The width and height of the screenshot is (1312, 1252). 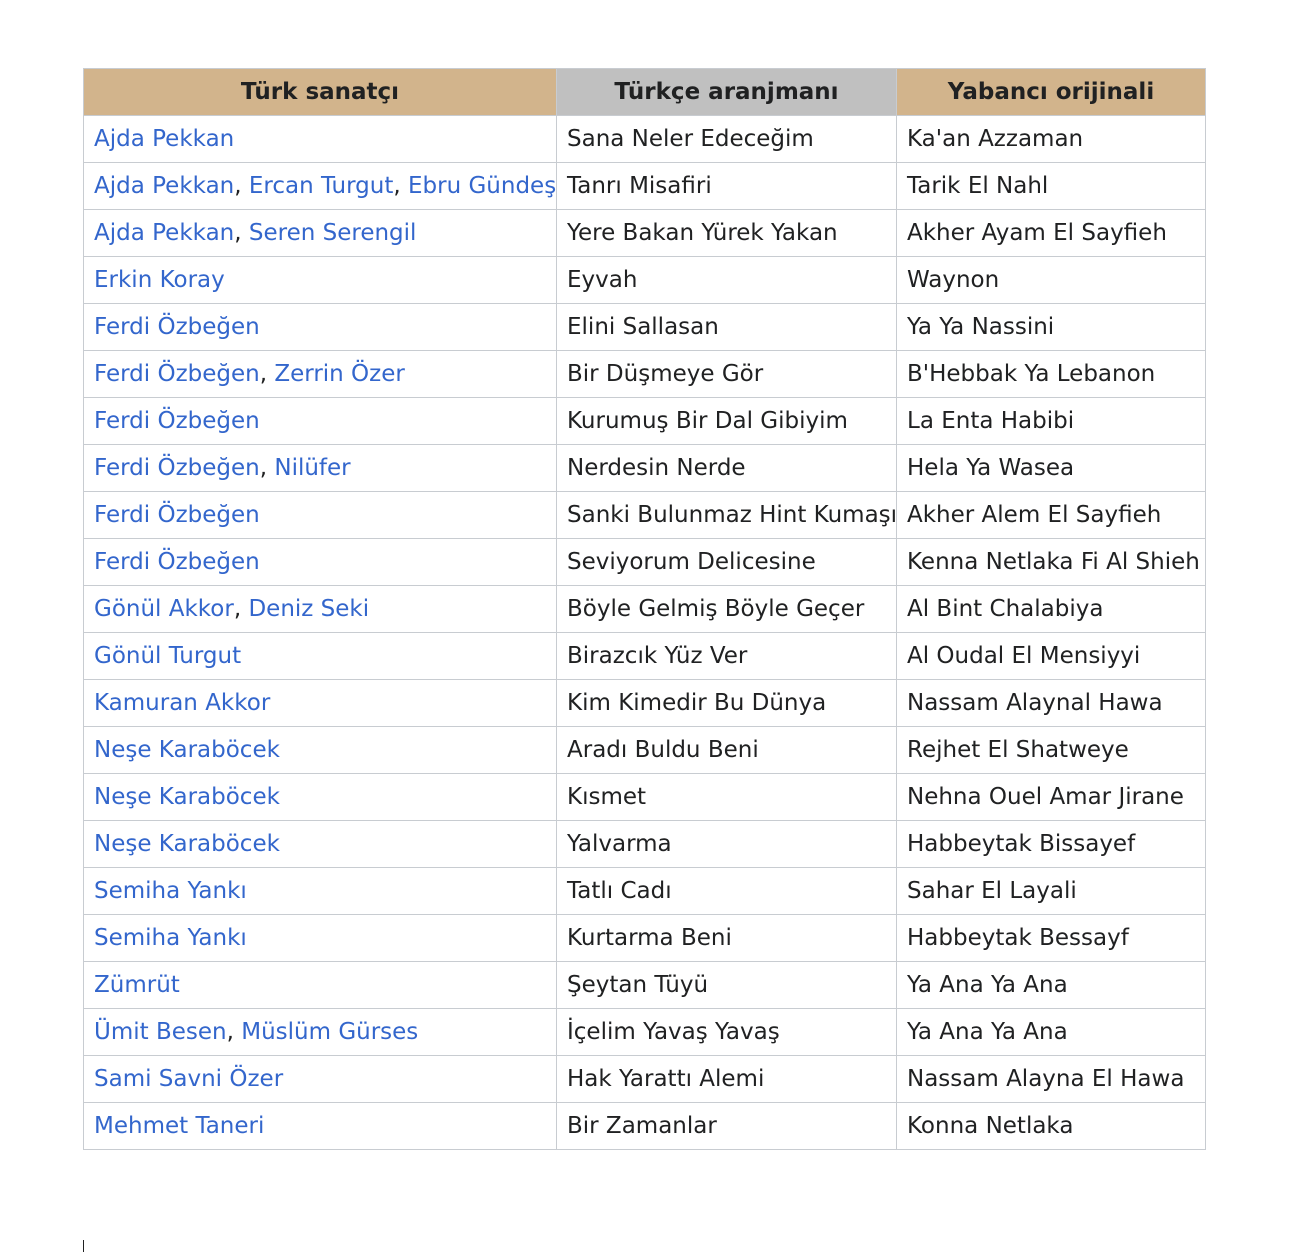 What do you see at coordinates (726, 233) in the screenshot?
I see `cell-turkish-arrangement: Yere Bakan Yürek Yakan` at bounding box center [726, 233].